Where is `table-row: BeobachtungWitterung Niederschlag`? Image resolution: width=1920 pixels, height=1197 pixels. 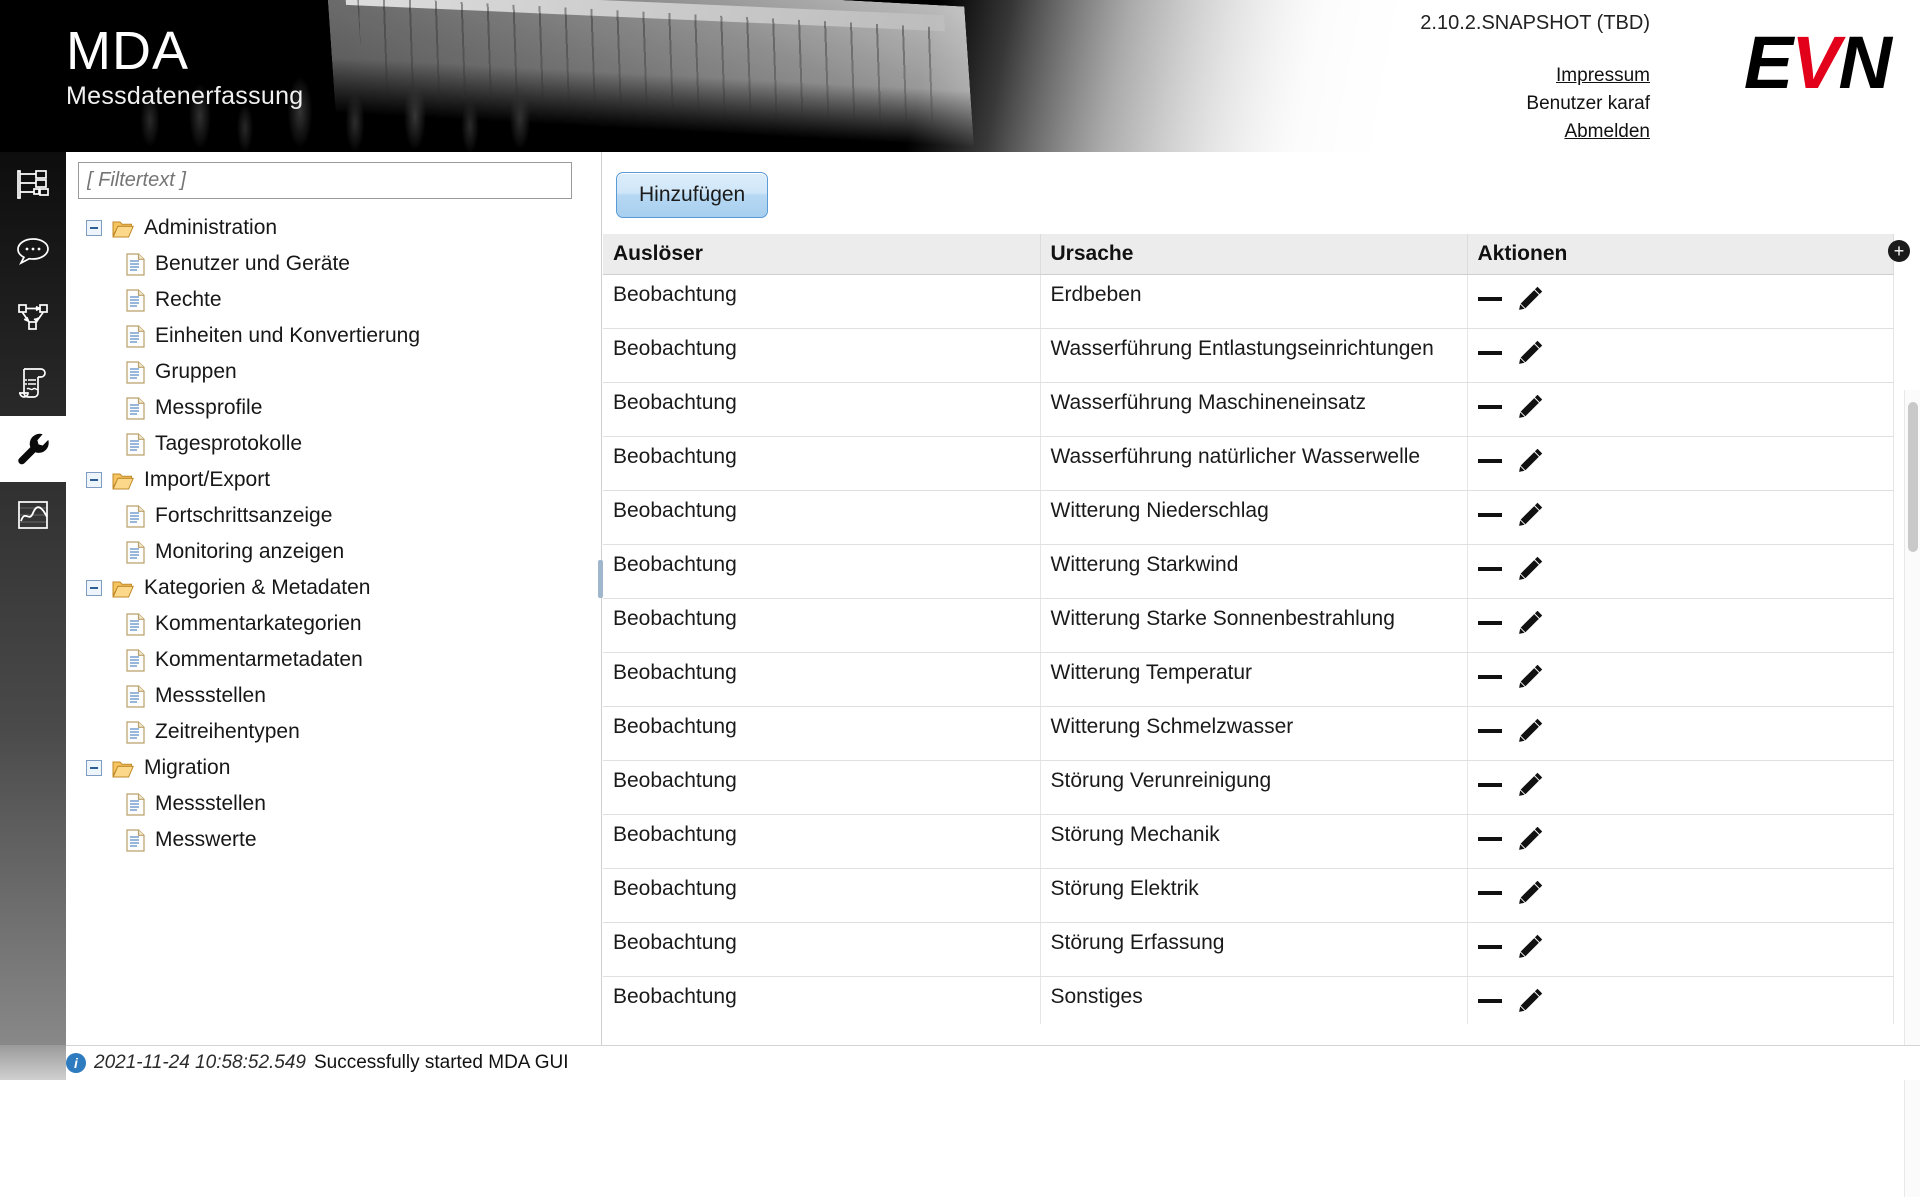
table-row: BeobachtungWitterung Niederschlag is located at coordinates (1248, 517).